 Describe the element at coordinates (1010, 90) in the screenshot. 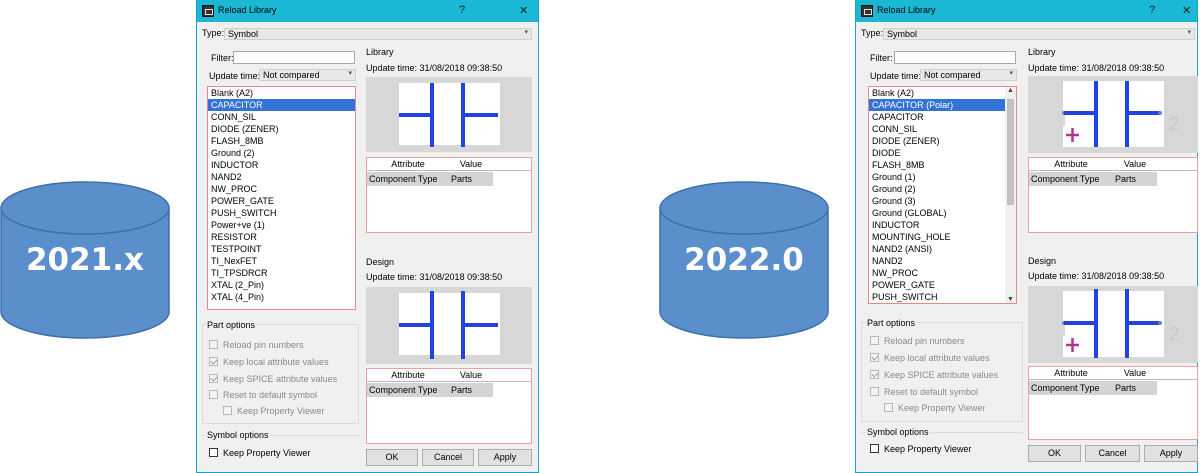

I see `scroll-up-icon: ▲` at that location.